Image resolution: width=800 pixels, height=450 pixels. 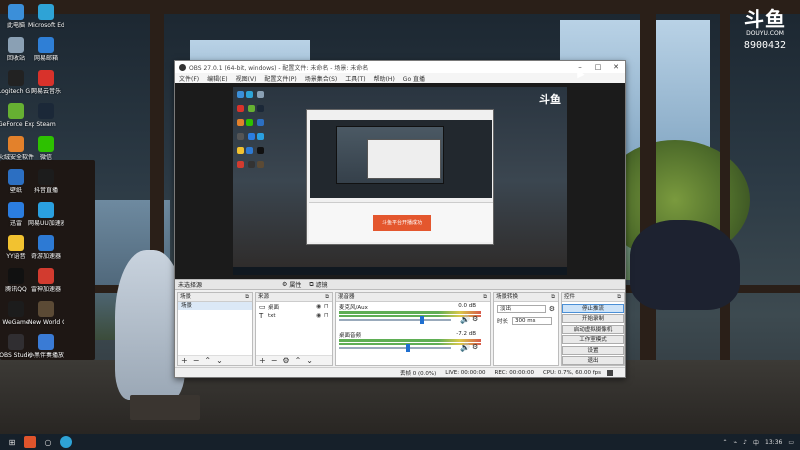 I want to click on desktop-icon: 小黑伴奏播放器, so click(x=46, y=346).